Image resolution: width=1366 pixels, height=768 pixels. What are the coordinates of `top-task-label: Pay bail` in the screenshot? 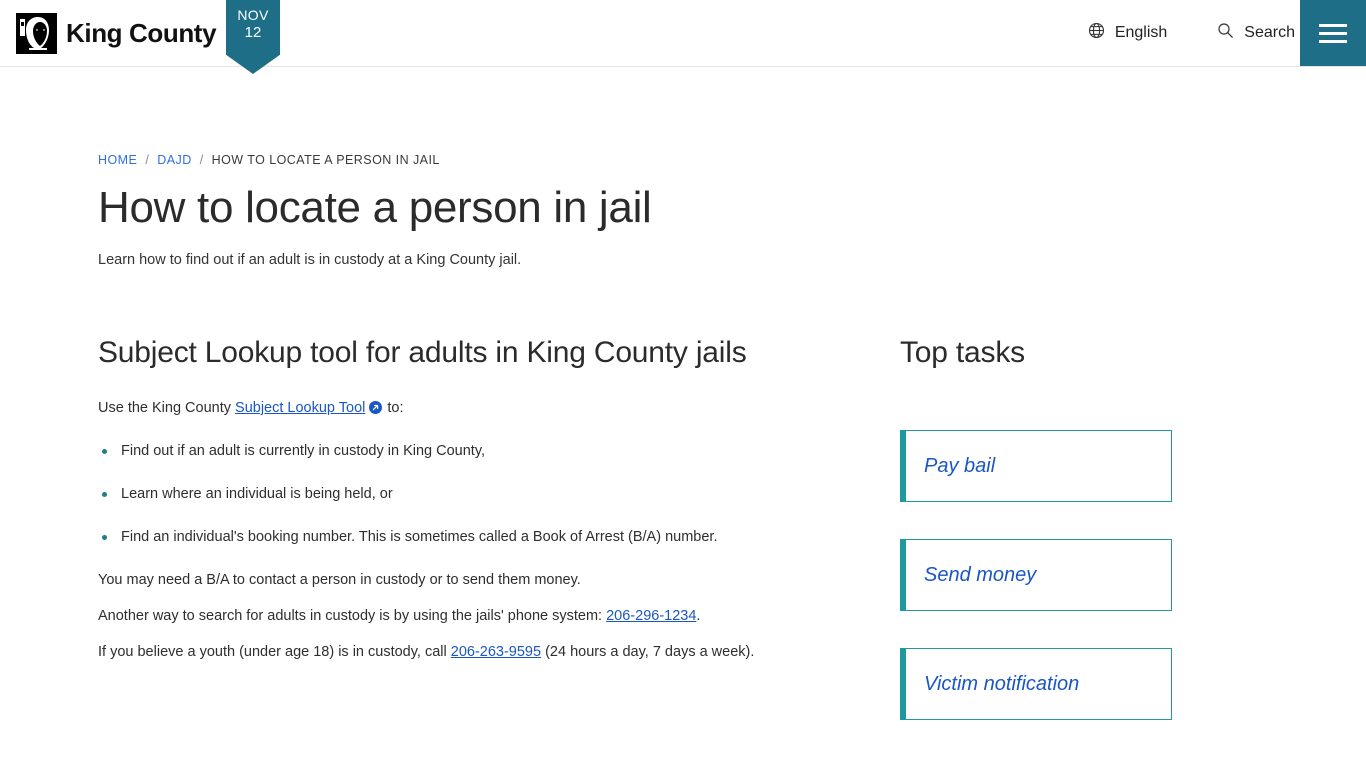 It's located at (960, 466).